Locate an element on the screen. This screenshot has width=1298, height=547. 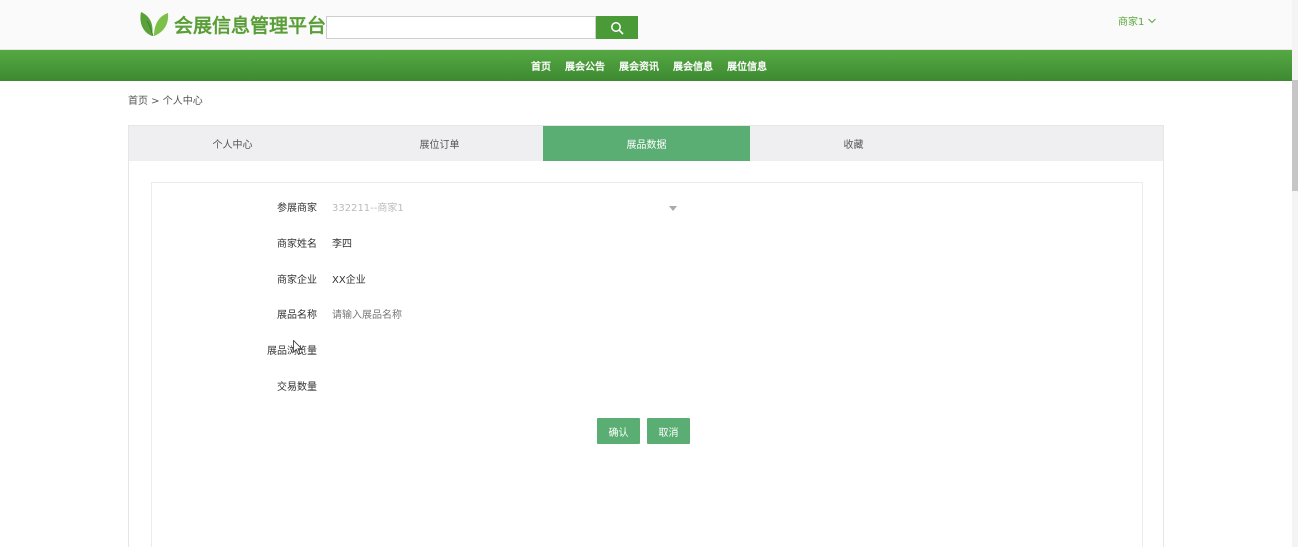
search-icon is located at coordinates (617, 28).